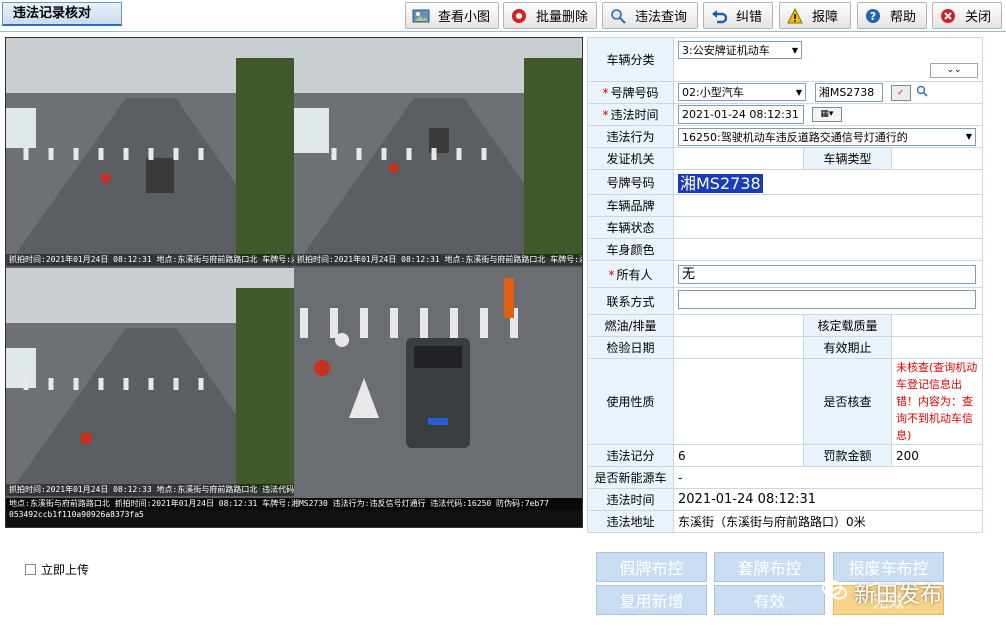  I want to click on photo-caption-5: 053492ccb1f110a90926a8373fa5, so click(76, 514).